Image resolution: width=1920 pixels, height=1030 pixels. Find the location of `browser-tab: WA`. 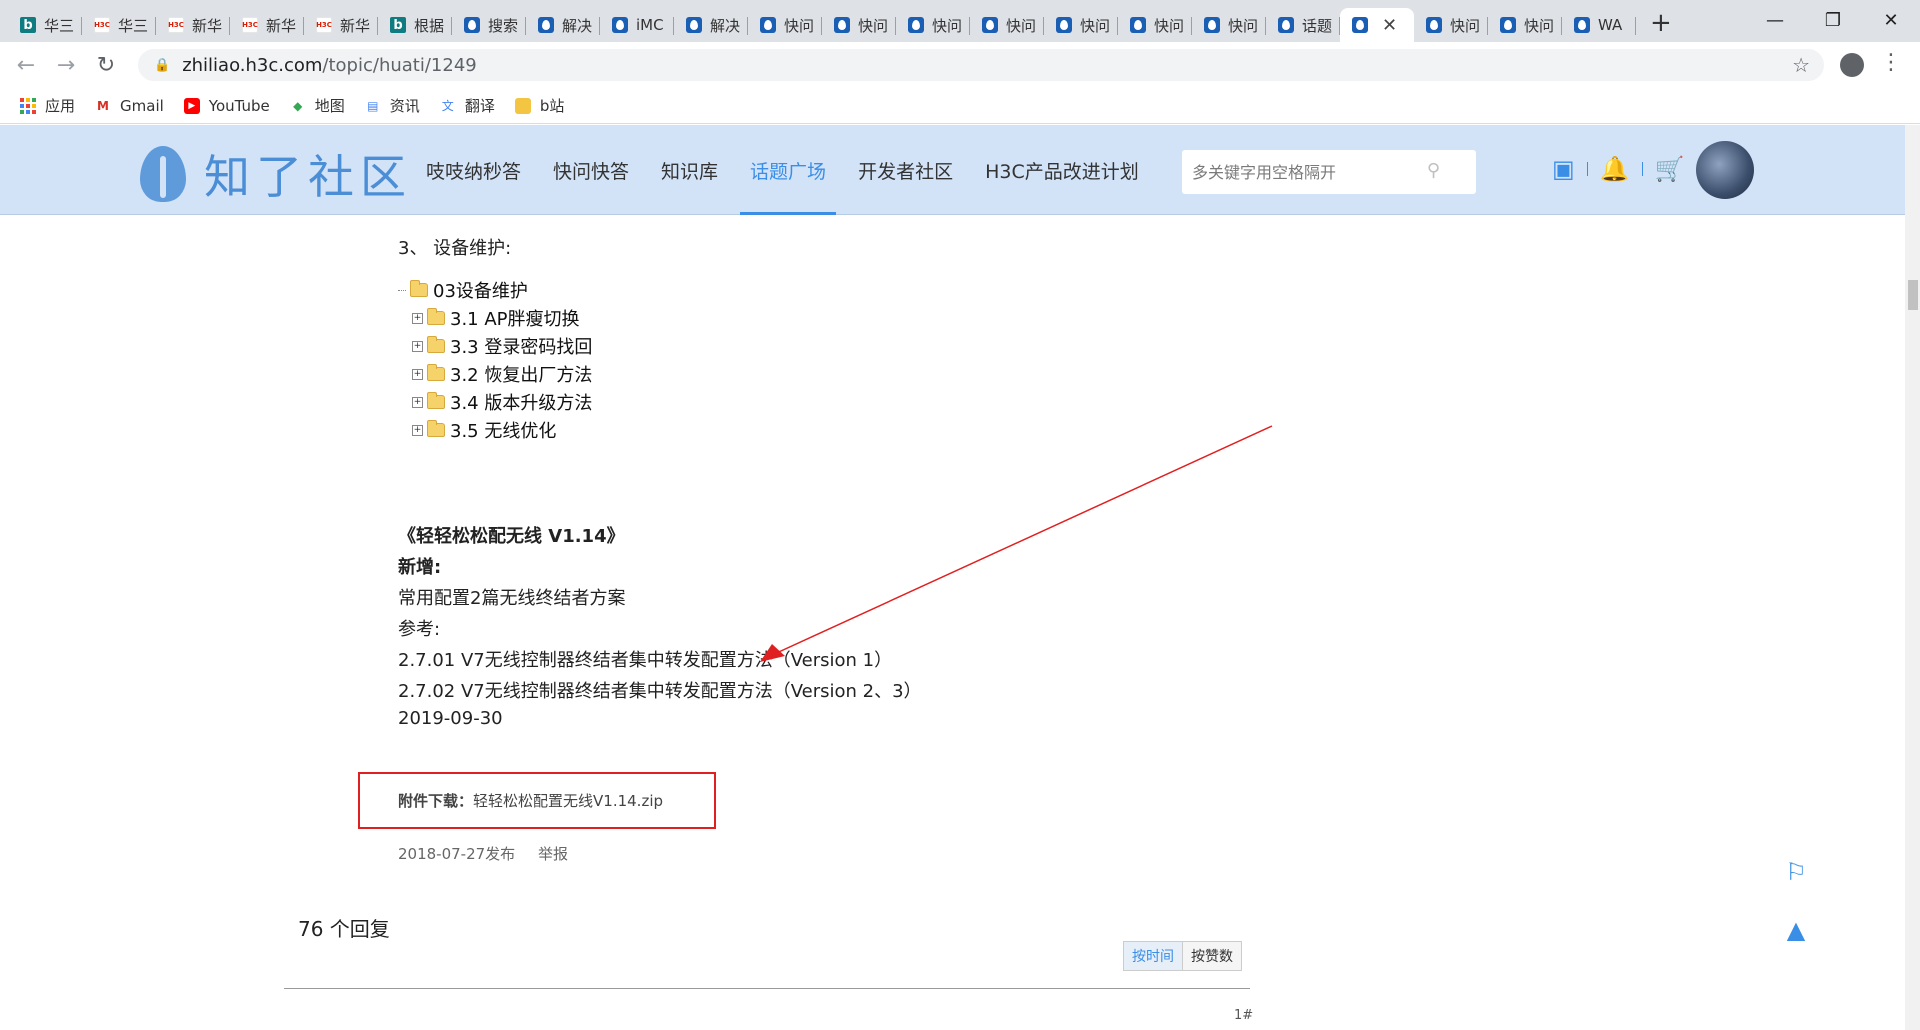

browser-tab: WA is located at coordinates (1599, 25).